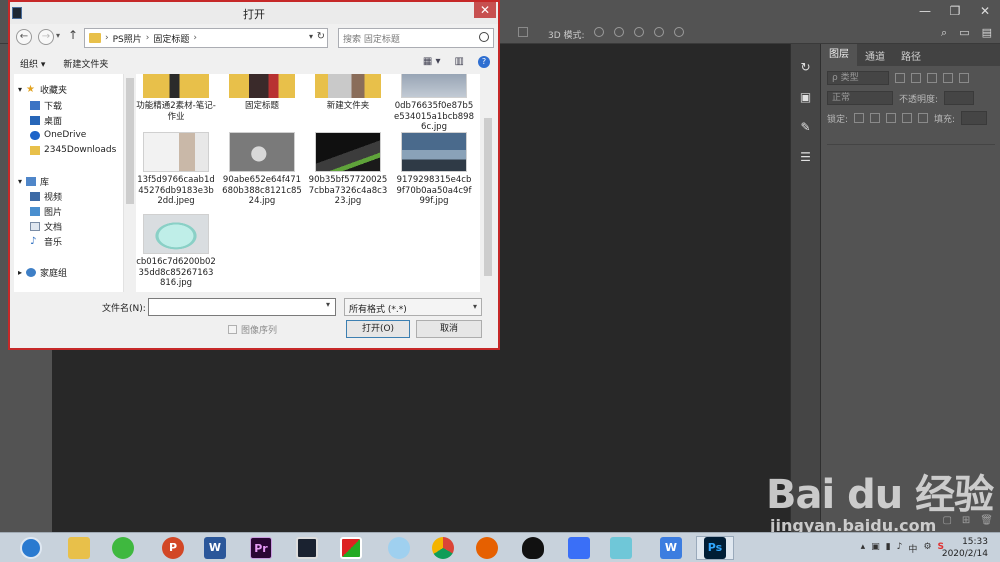 The image size is (1000, 562). I want to click on nav-onedrive: OneDrive, so click(58, 135).